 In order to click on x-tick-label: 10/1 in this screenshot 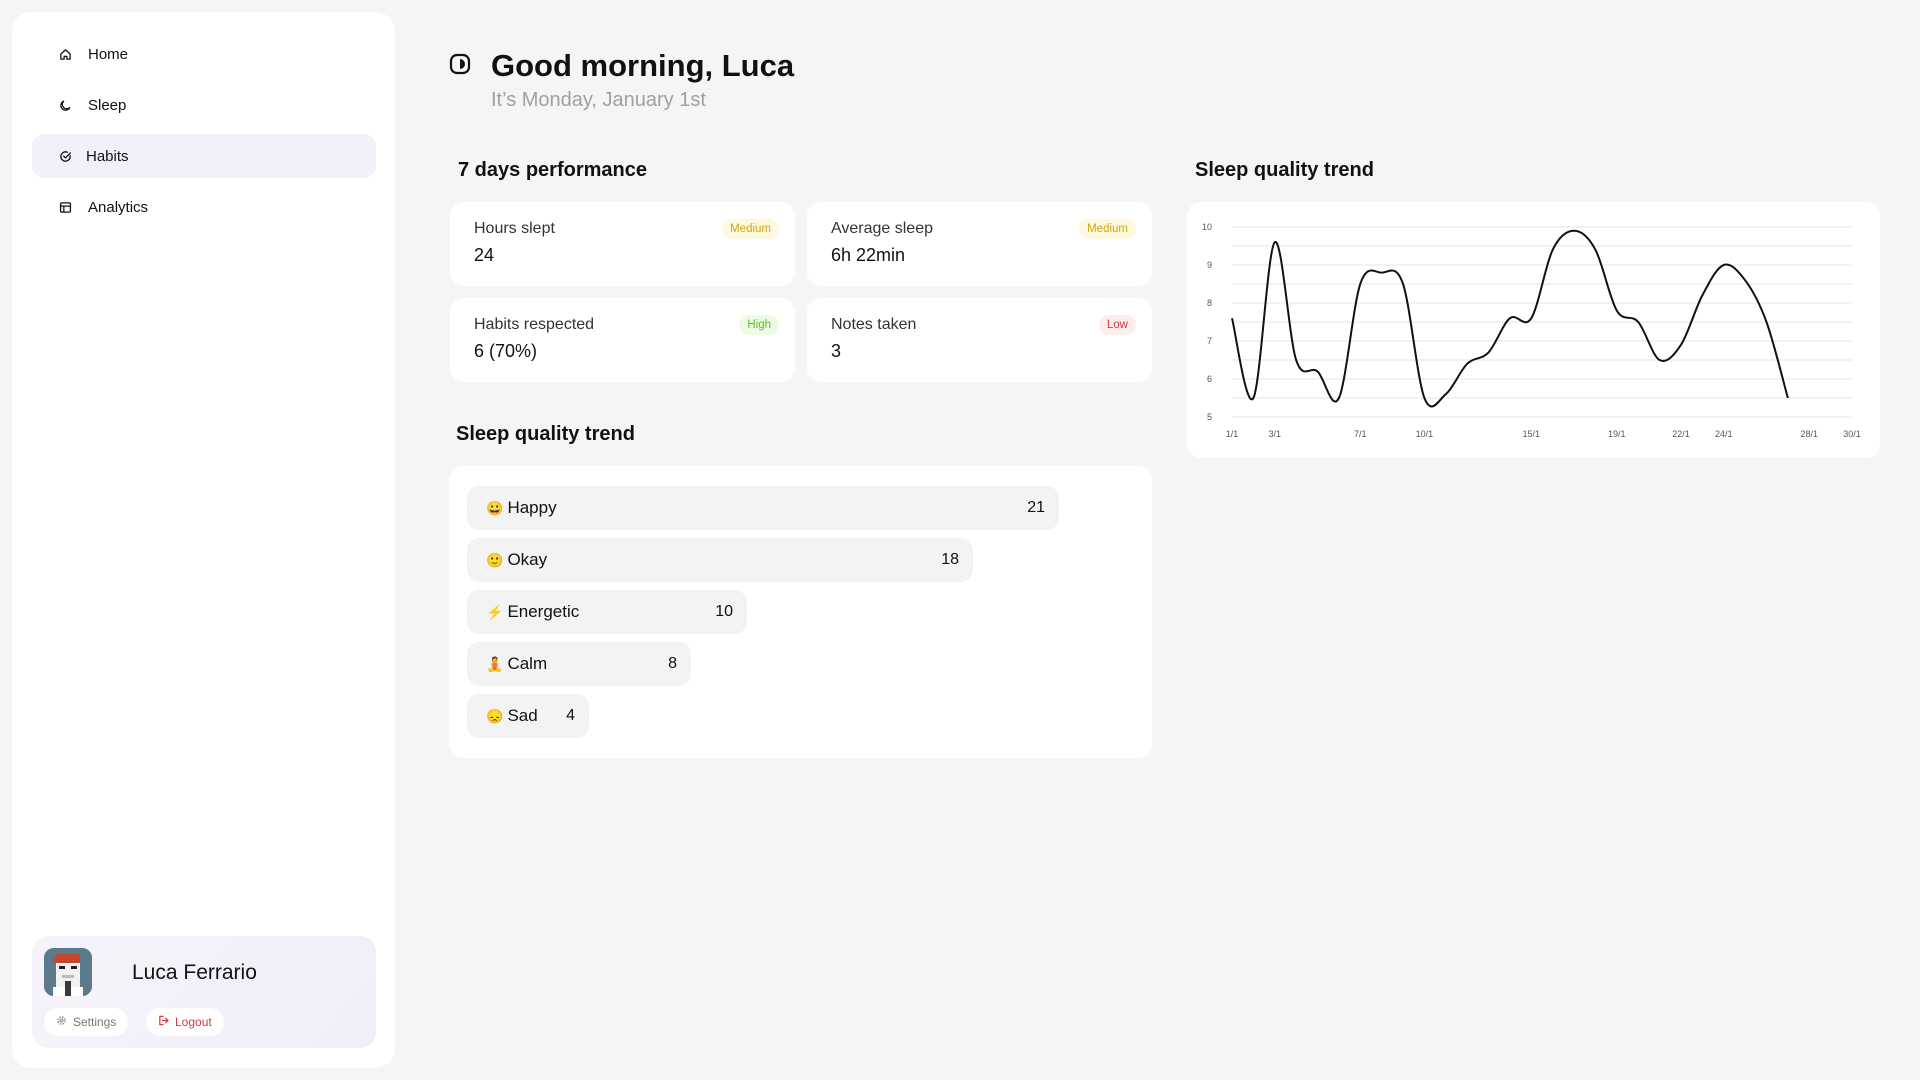, I will do `click(1425, 434)`.